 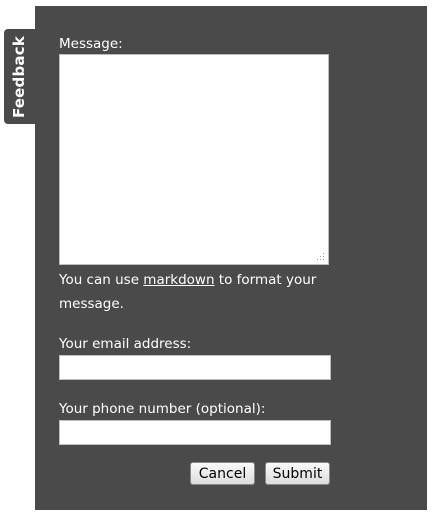 I want to click on email-label: Your email address:, so click(x=125, y=344).